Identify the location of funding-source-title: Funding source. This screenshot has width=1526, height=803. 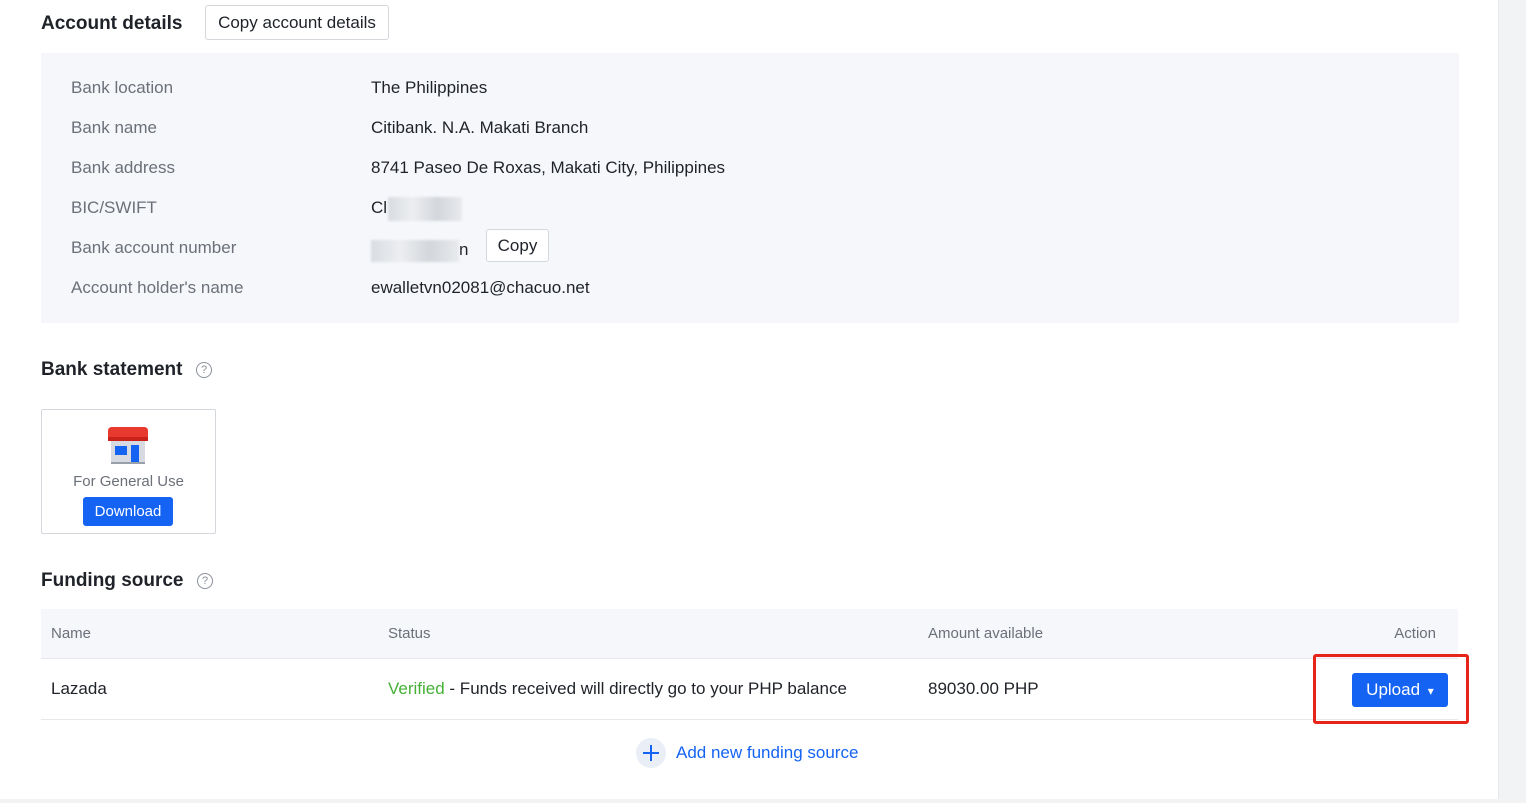
(112, 580).